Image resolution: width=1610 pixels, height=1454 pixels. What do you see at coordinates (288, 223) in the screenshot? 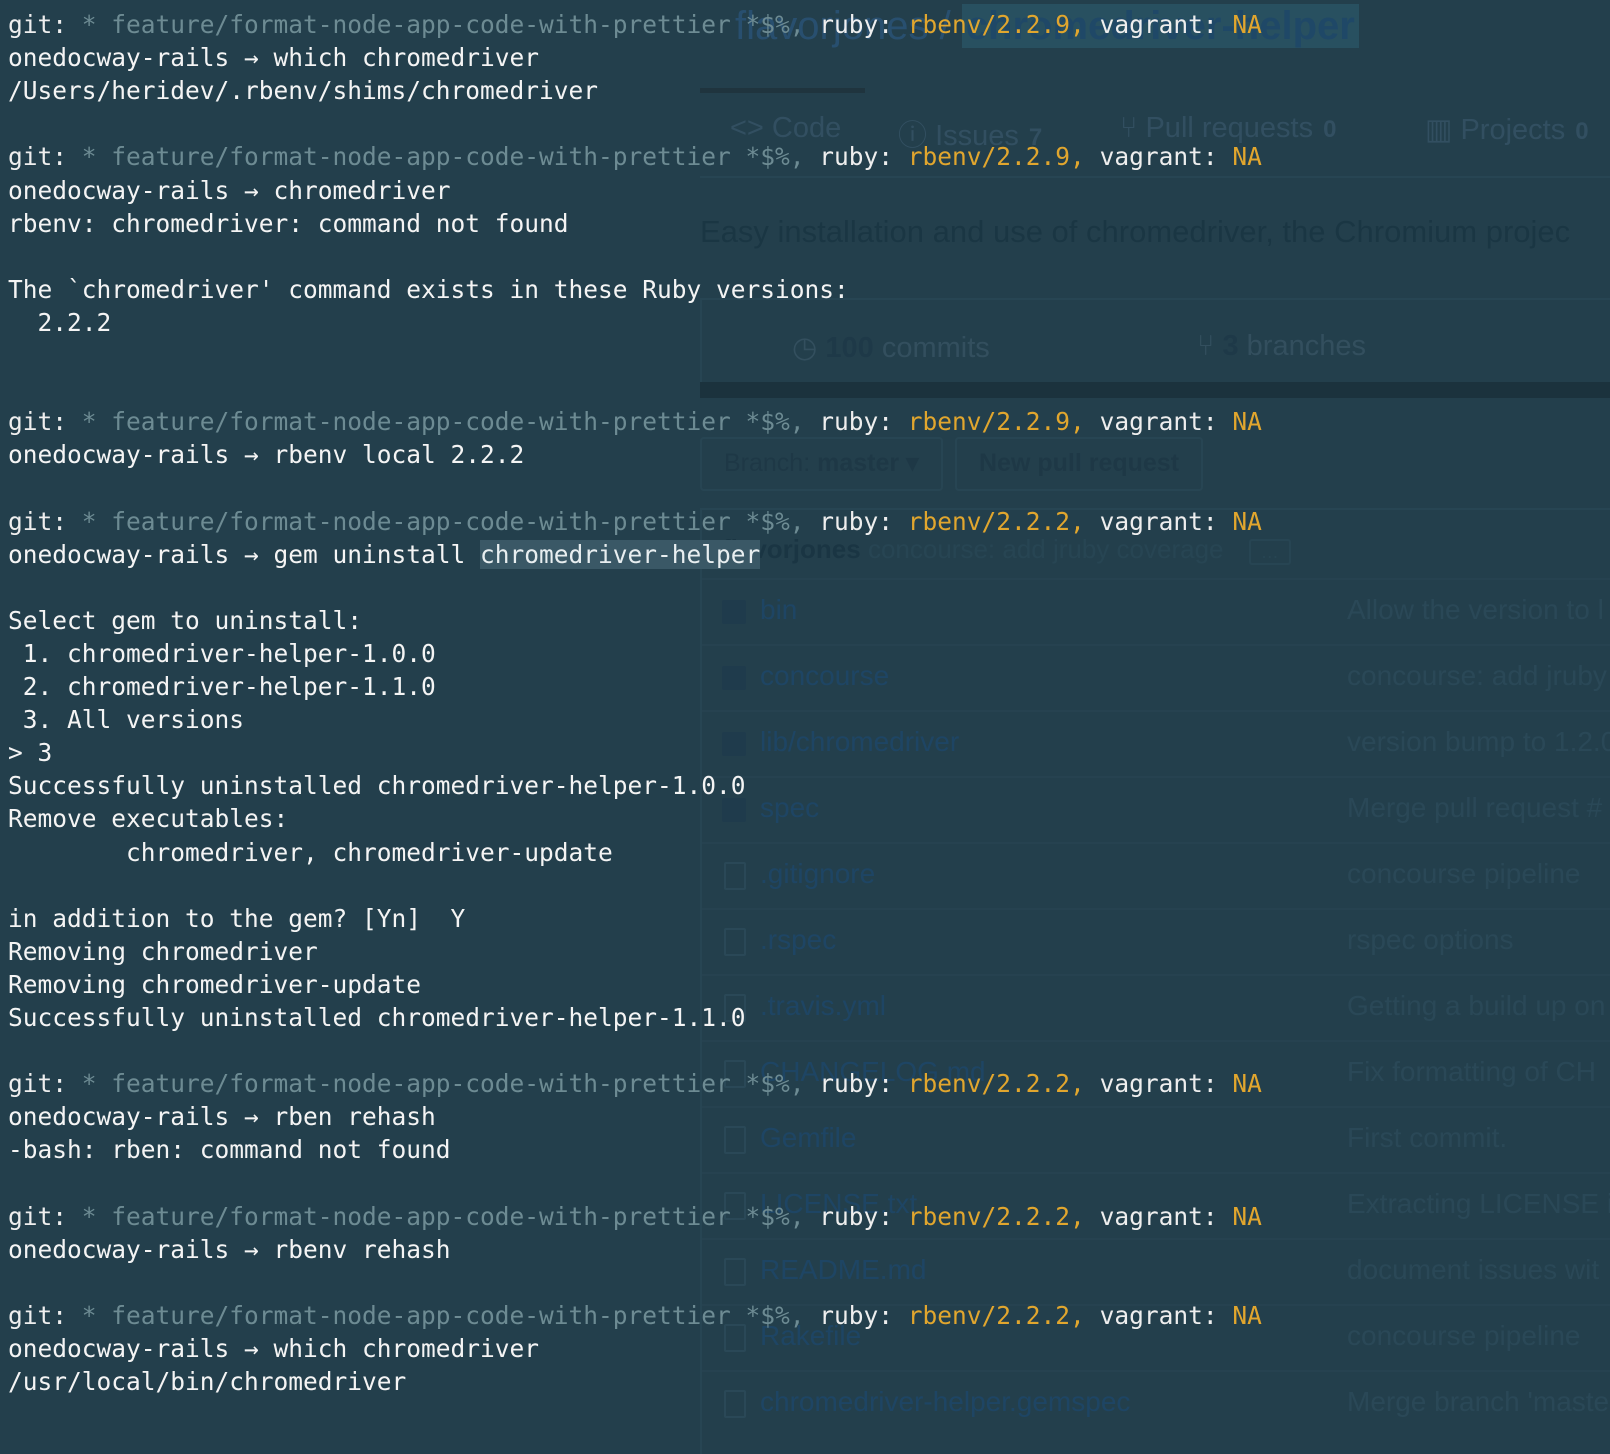
I see `terminal-output-line: rbenv: chromedriver: command not found` at bounding box center [288, 223].